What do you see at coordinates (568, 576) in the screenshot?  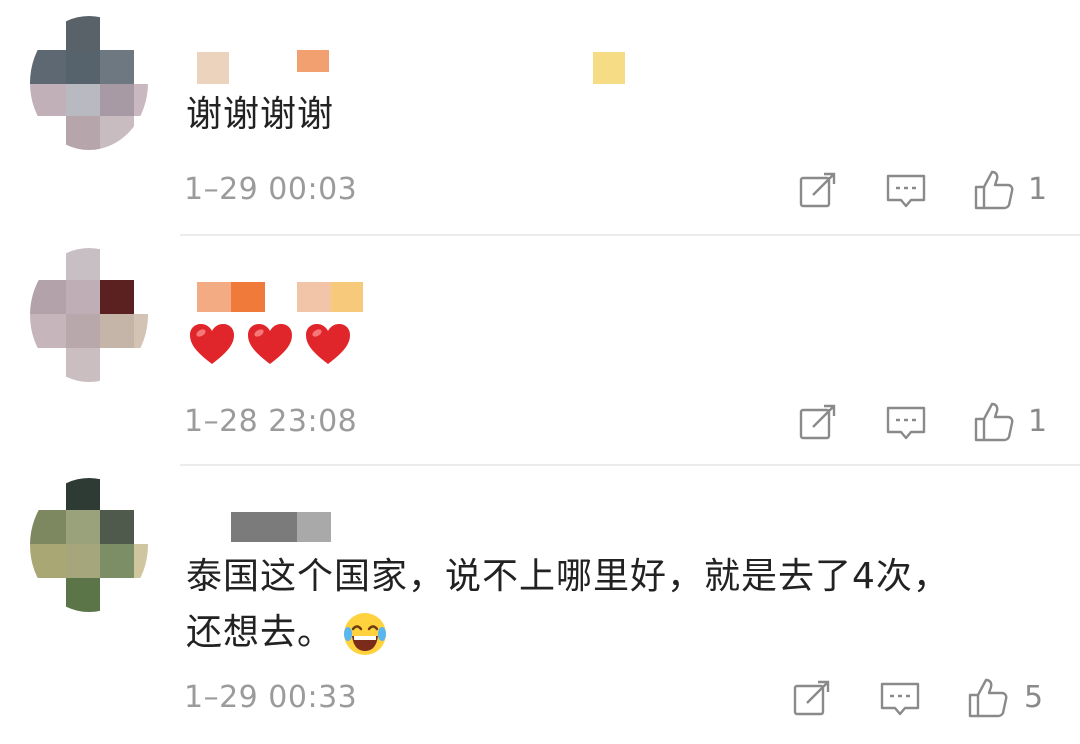 I see `comment-text-line: 泰国这个国家，说不上哪里好，就是去了4次，` at bounding box center [568, 576].